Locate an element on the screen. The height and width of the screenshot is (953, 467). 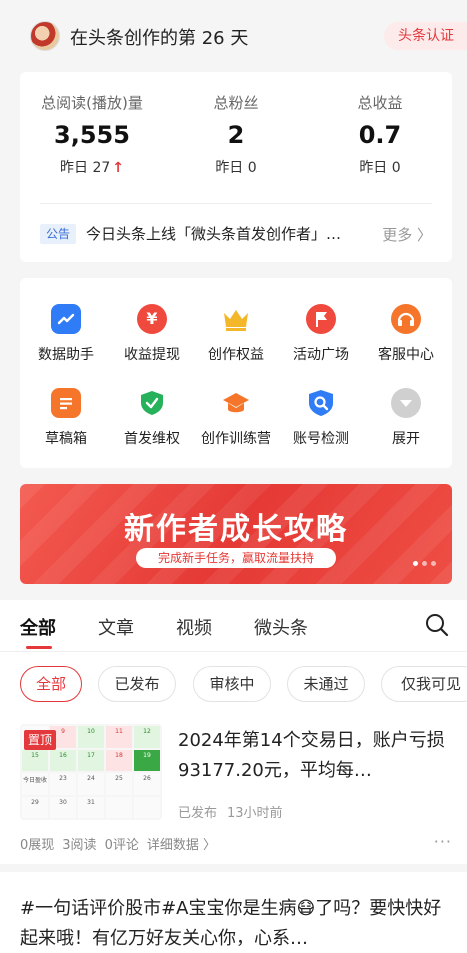
calendar-cell: 今日盈收 is located at coordinates (35, 784).